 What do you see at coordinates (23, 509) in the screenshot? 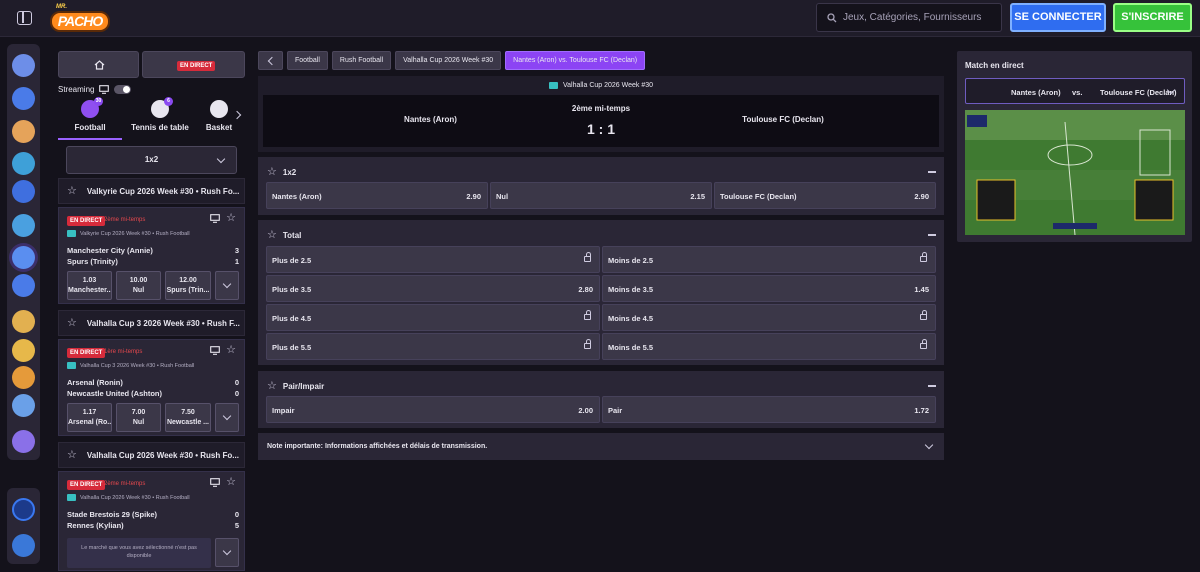
I see `support-icon` at bounding box center [23, 509].